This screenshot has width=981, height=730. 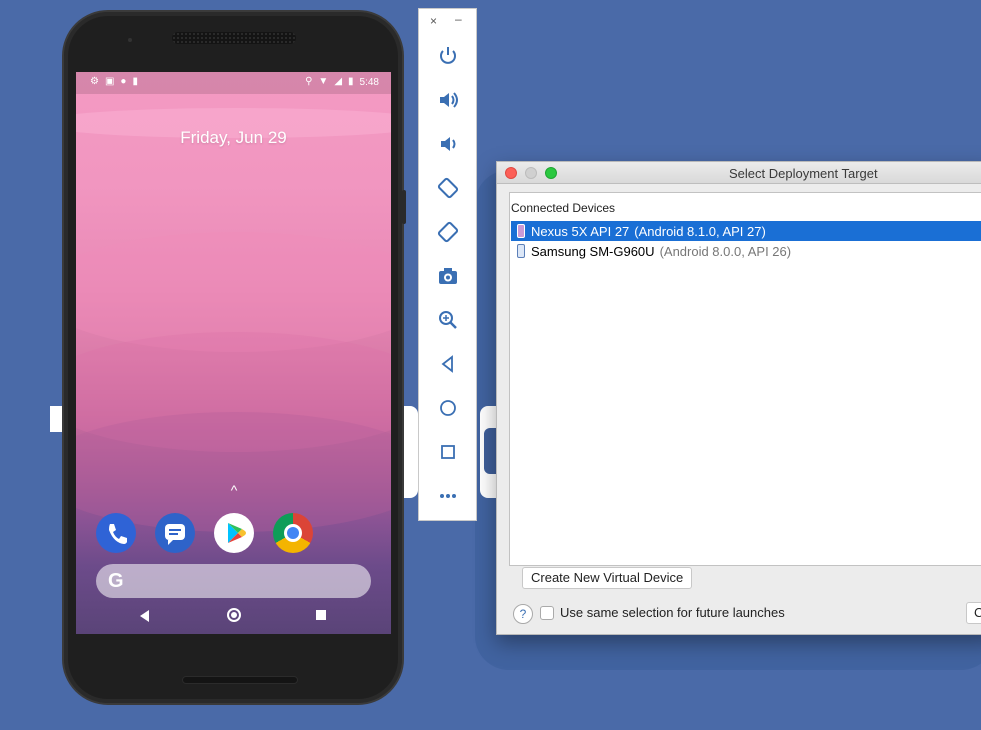 I want to click on app-dock, so click(x=204, y=533).